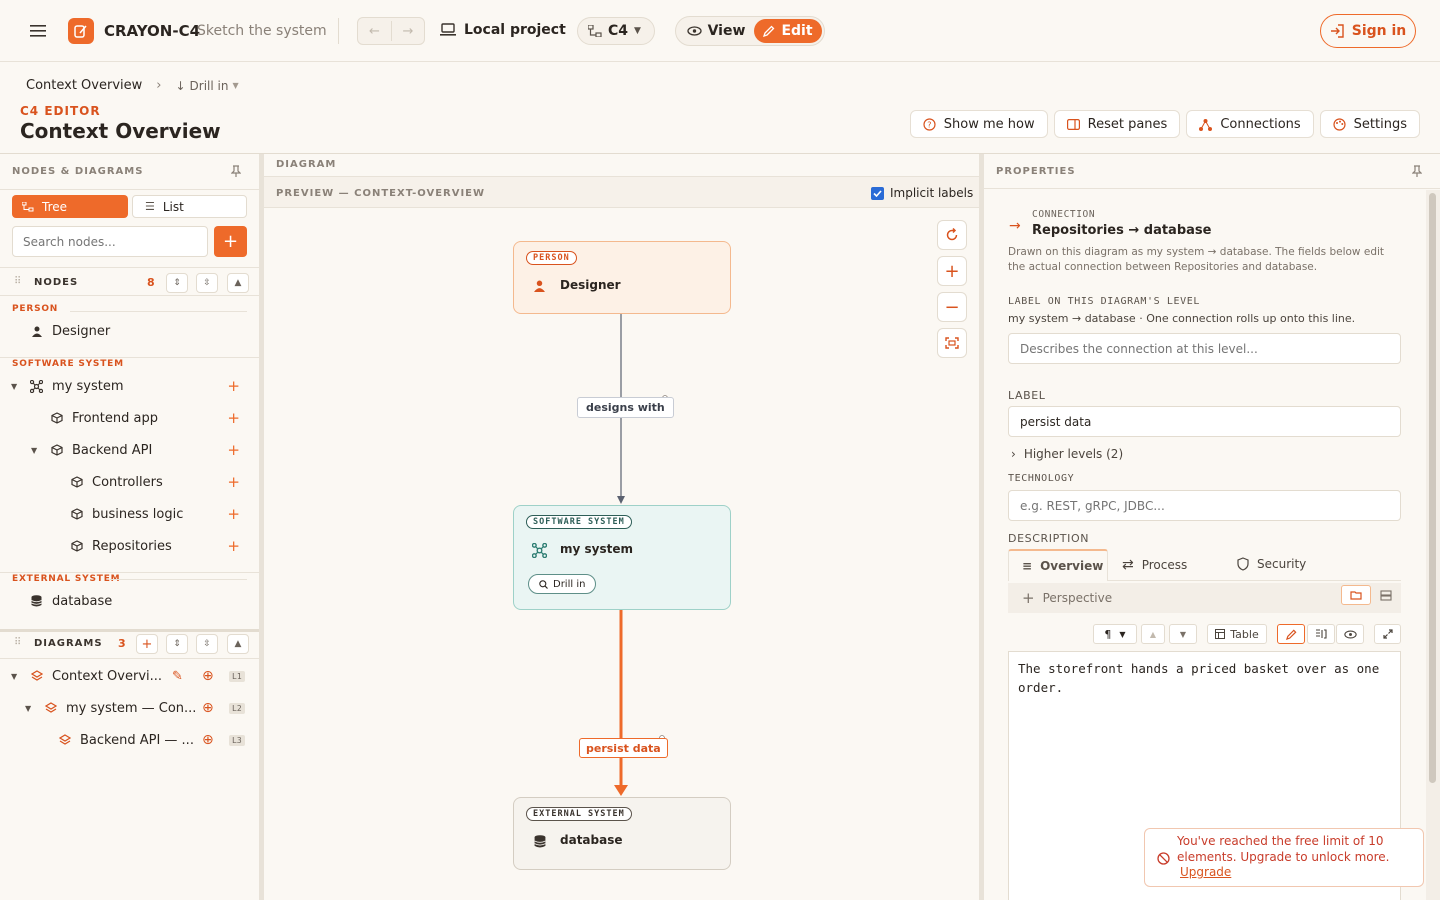 Image resolution: width=1440 pixels, height=900 pixels. Describe the element at coordinates (84, 85) in the screenshot. I see `breadcrumb-item: Context Overview` at that location.